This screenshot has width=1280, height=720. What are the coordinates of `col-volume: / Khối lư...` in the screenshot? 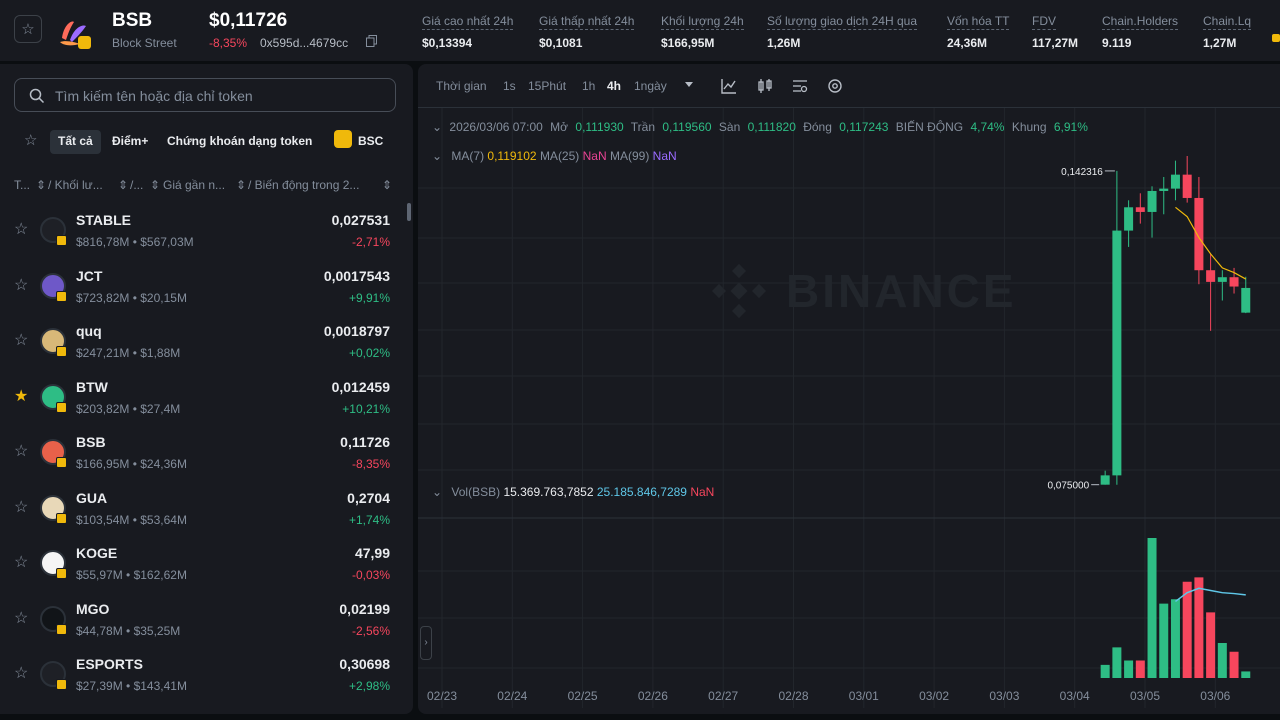 It's located at (75, 185).